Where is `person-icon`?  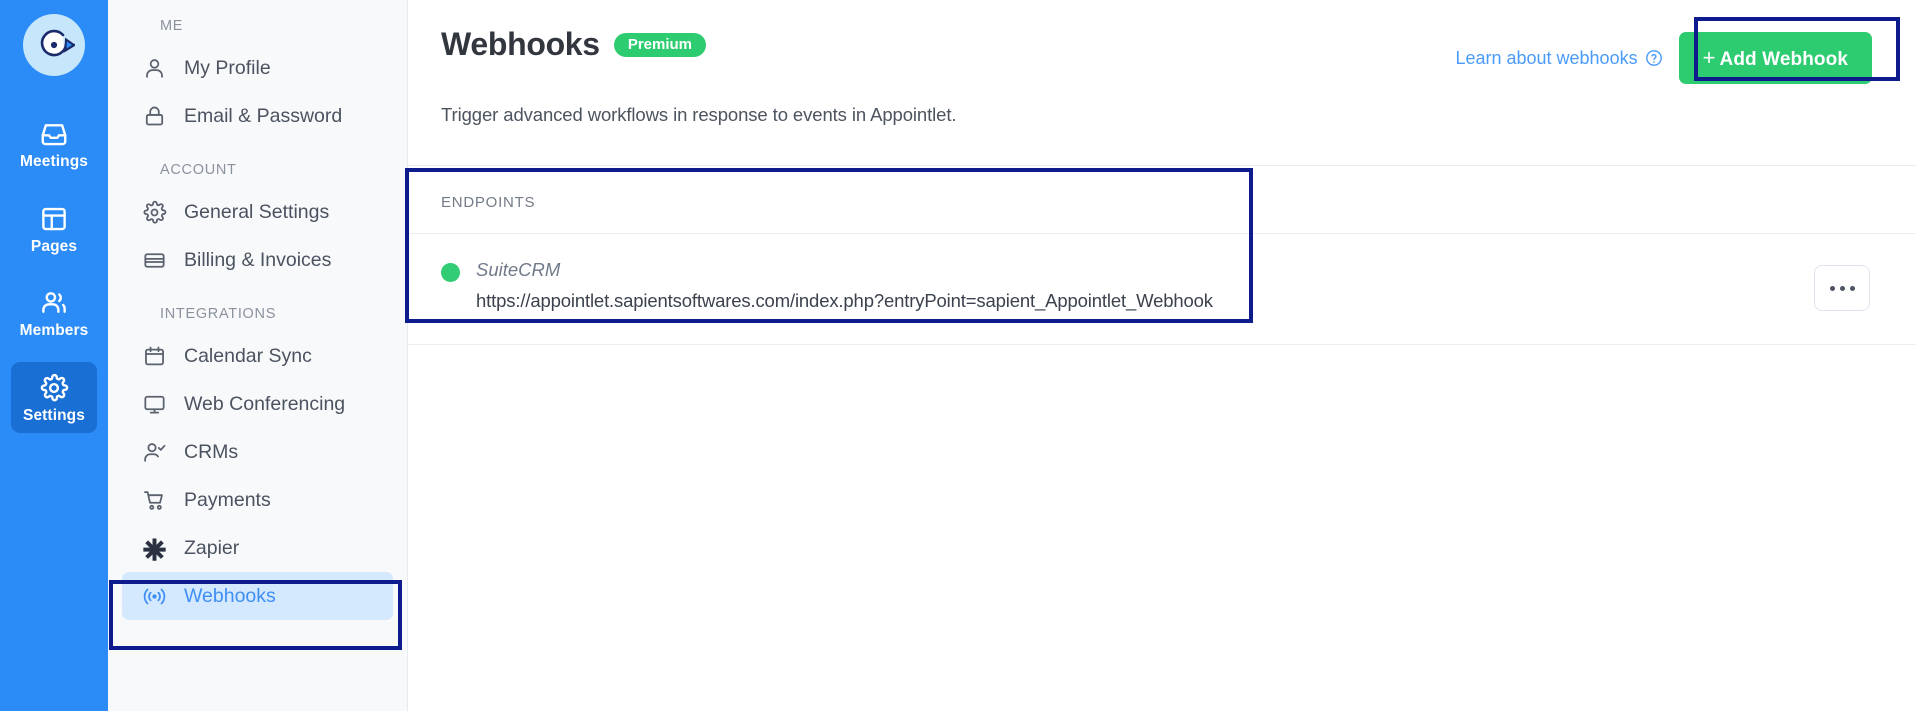 person-icon is located at coordinates (154, 68).